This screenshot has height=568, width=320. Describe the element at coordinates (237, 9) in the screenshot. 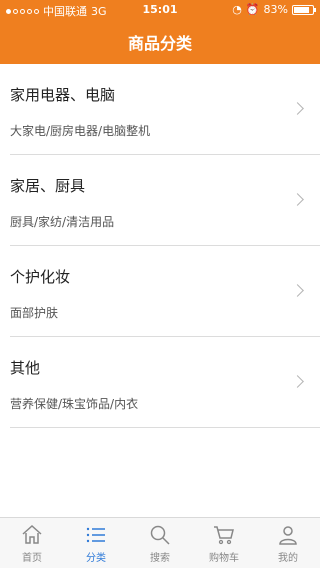

I see `lock-rotation-icon: ◔` at that location.